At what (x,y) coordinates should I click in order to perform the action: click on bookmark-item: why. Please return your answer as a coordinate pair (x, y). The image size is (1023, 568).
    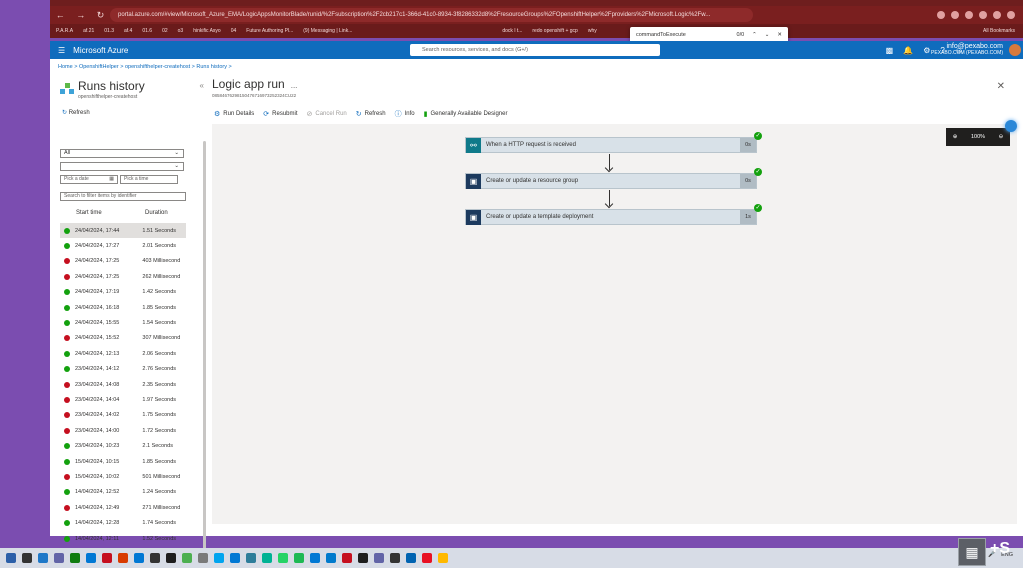
    Looking at the image, I should click on (592, 31).